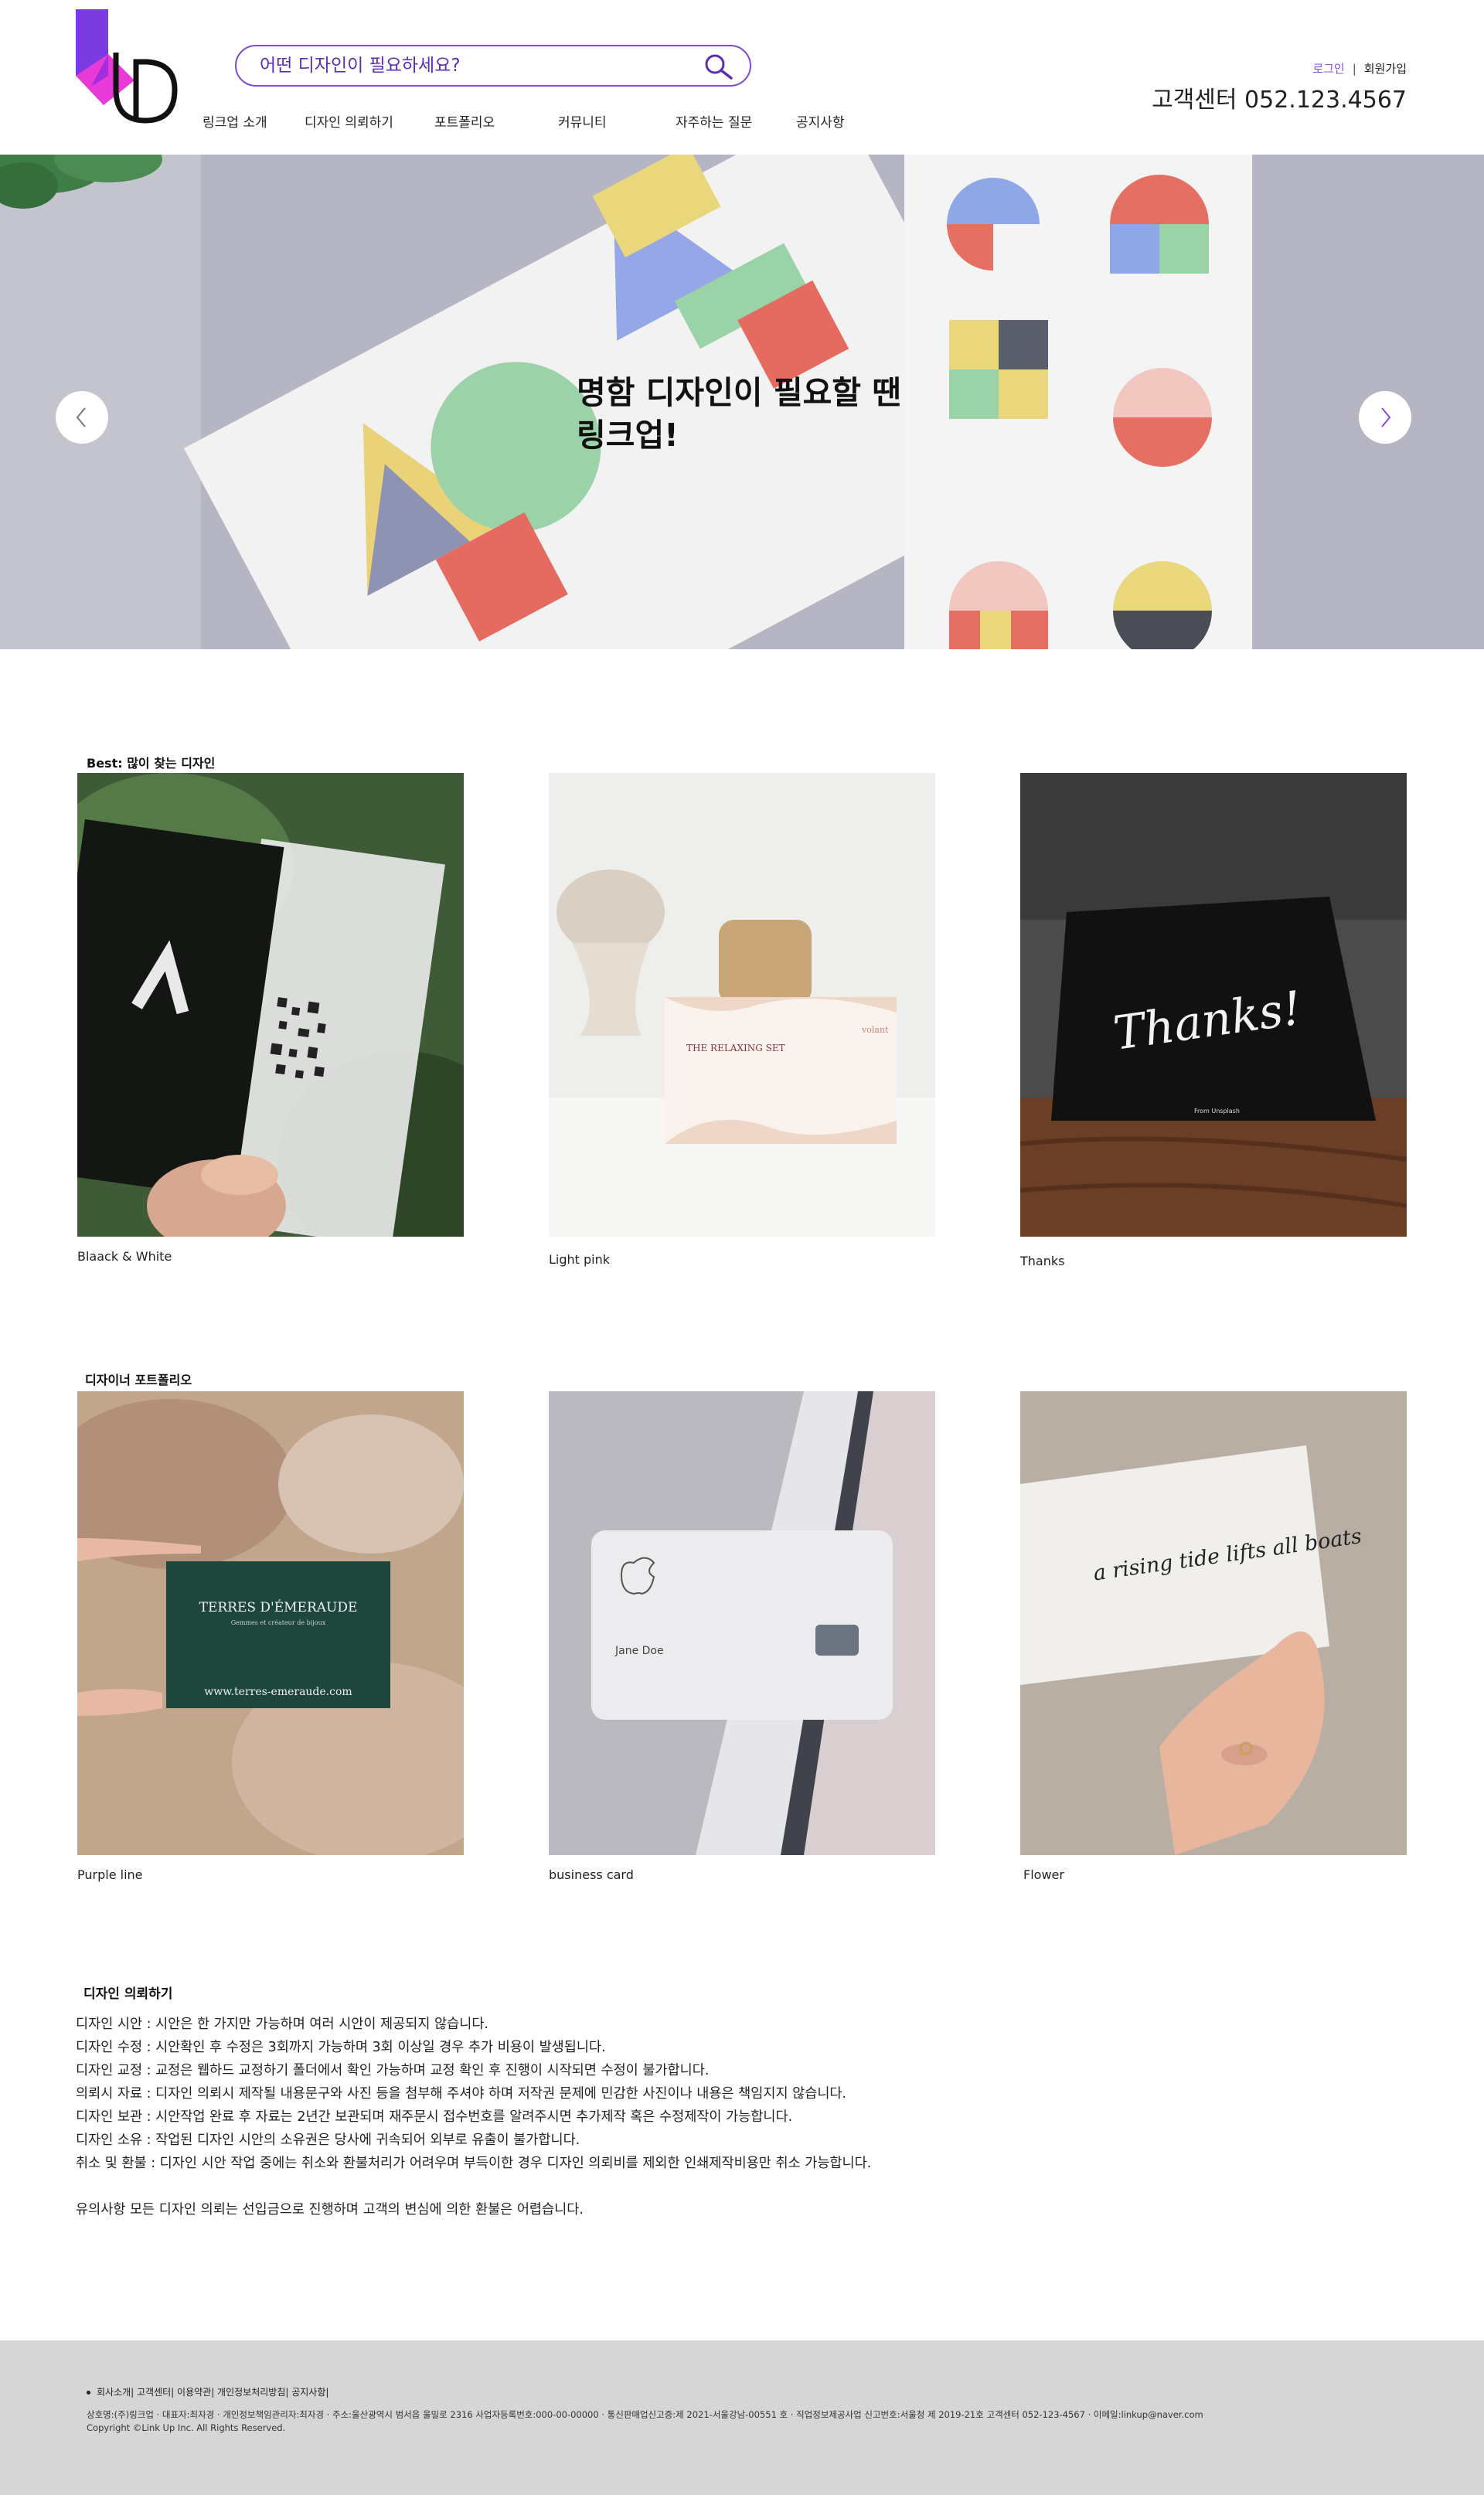 The height and width of the screenshot is (2495, 1484). I want to click on best-card-3: Thanks! From Unsplash Thanks, so click(1213, 1020).